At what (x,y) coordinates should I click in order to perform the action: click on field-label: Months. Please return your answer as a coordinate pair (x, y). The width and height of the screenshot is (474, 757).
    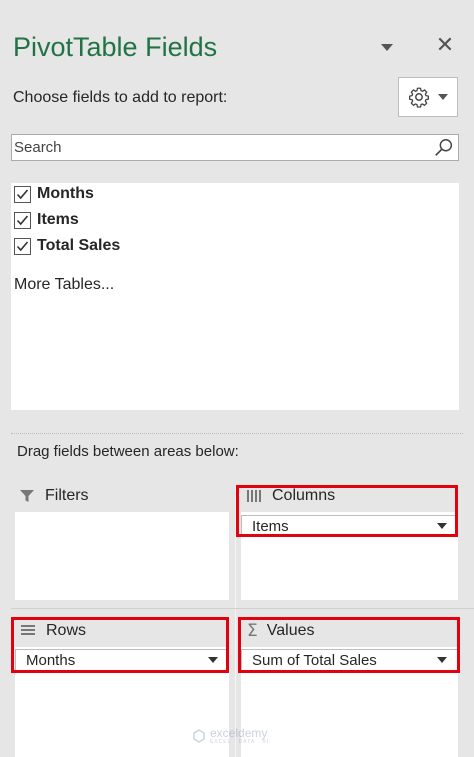
    Looking at the image, I should click on (65, 193).